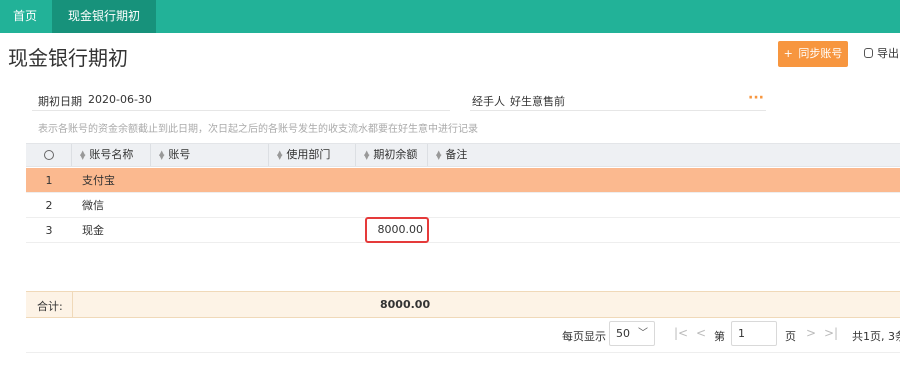  What do you see at coordinates (632, 333) in the screenshot?
I see `per-page-select: 50 ﹀` at bounding box center [632, 333].